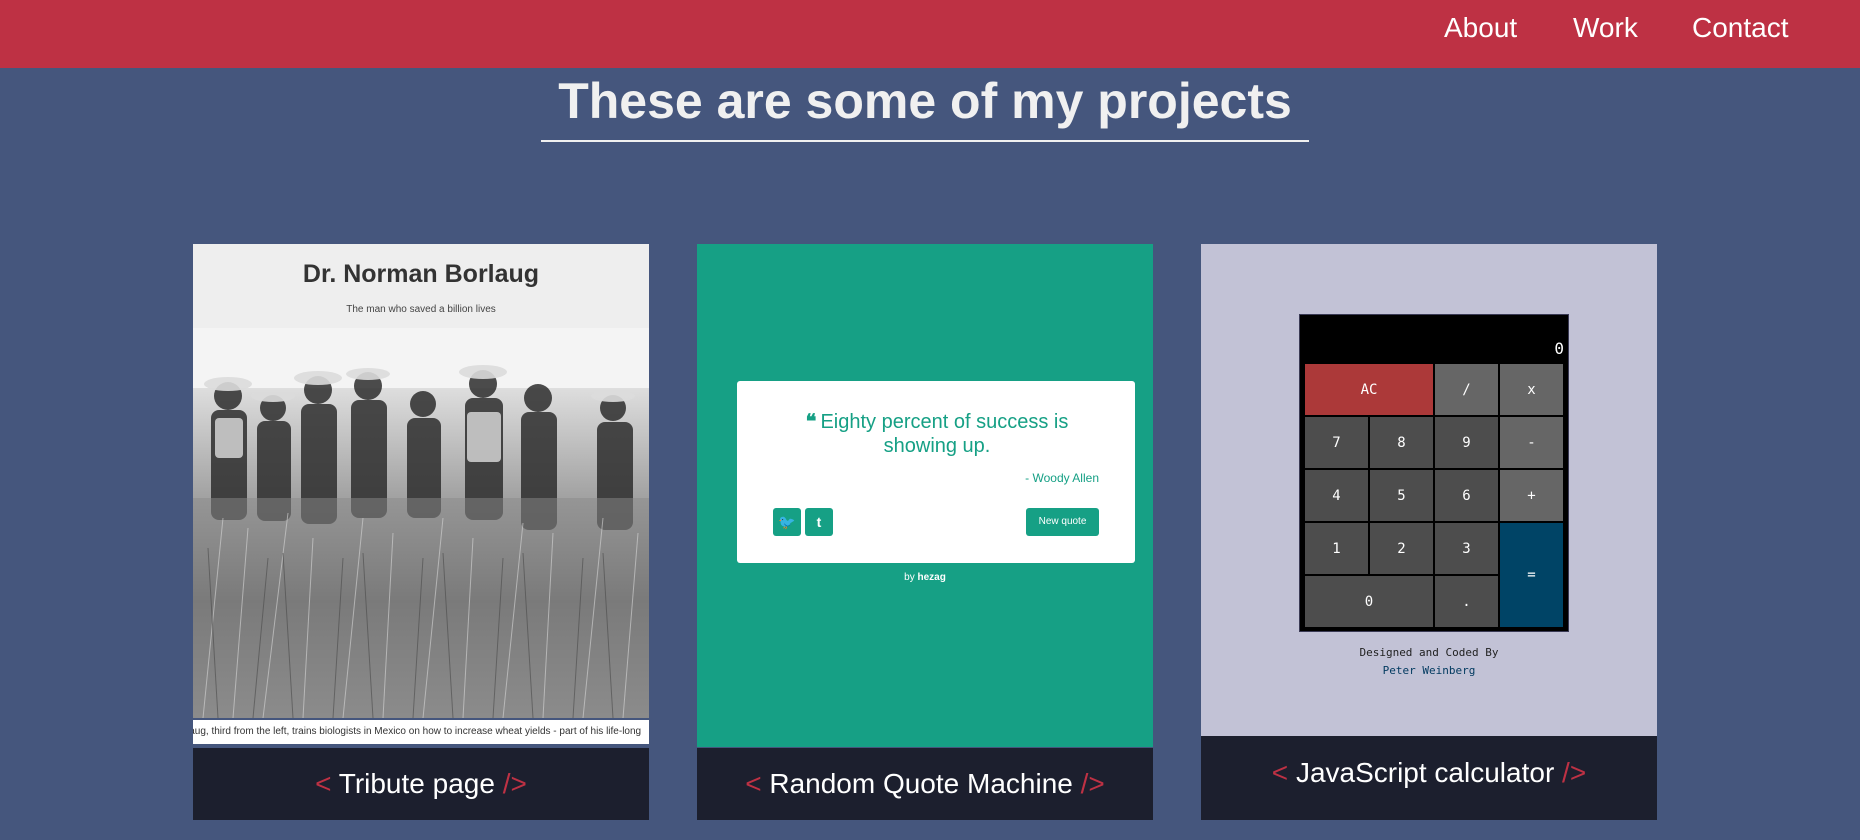  I want to click on tumblr-button: t, so click(819, 522).